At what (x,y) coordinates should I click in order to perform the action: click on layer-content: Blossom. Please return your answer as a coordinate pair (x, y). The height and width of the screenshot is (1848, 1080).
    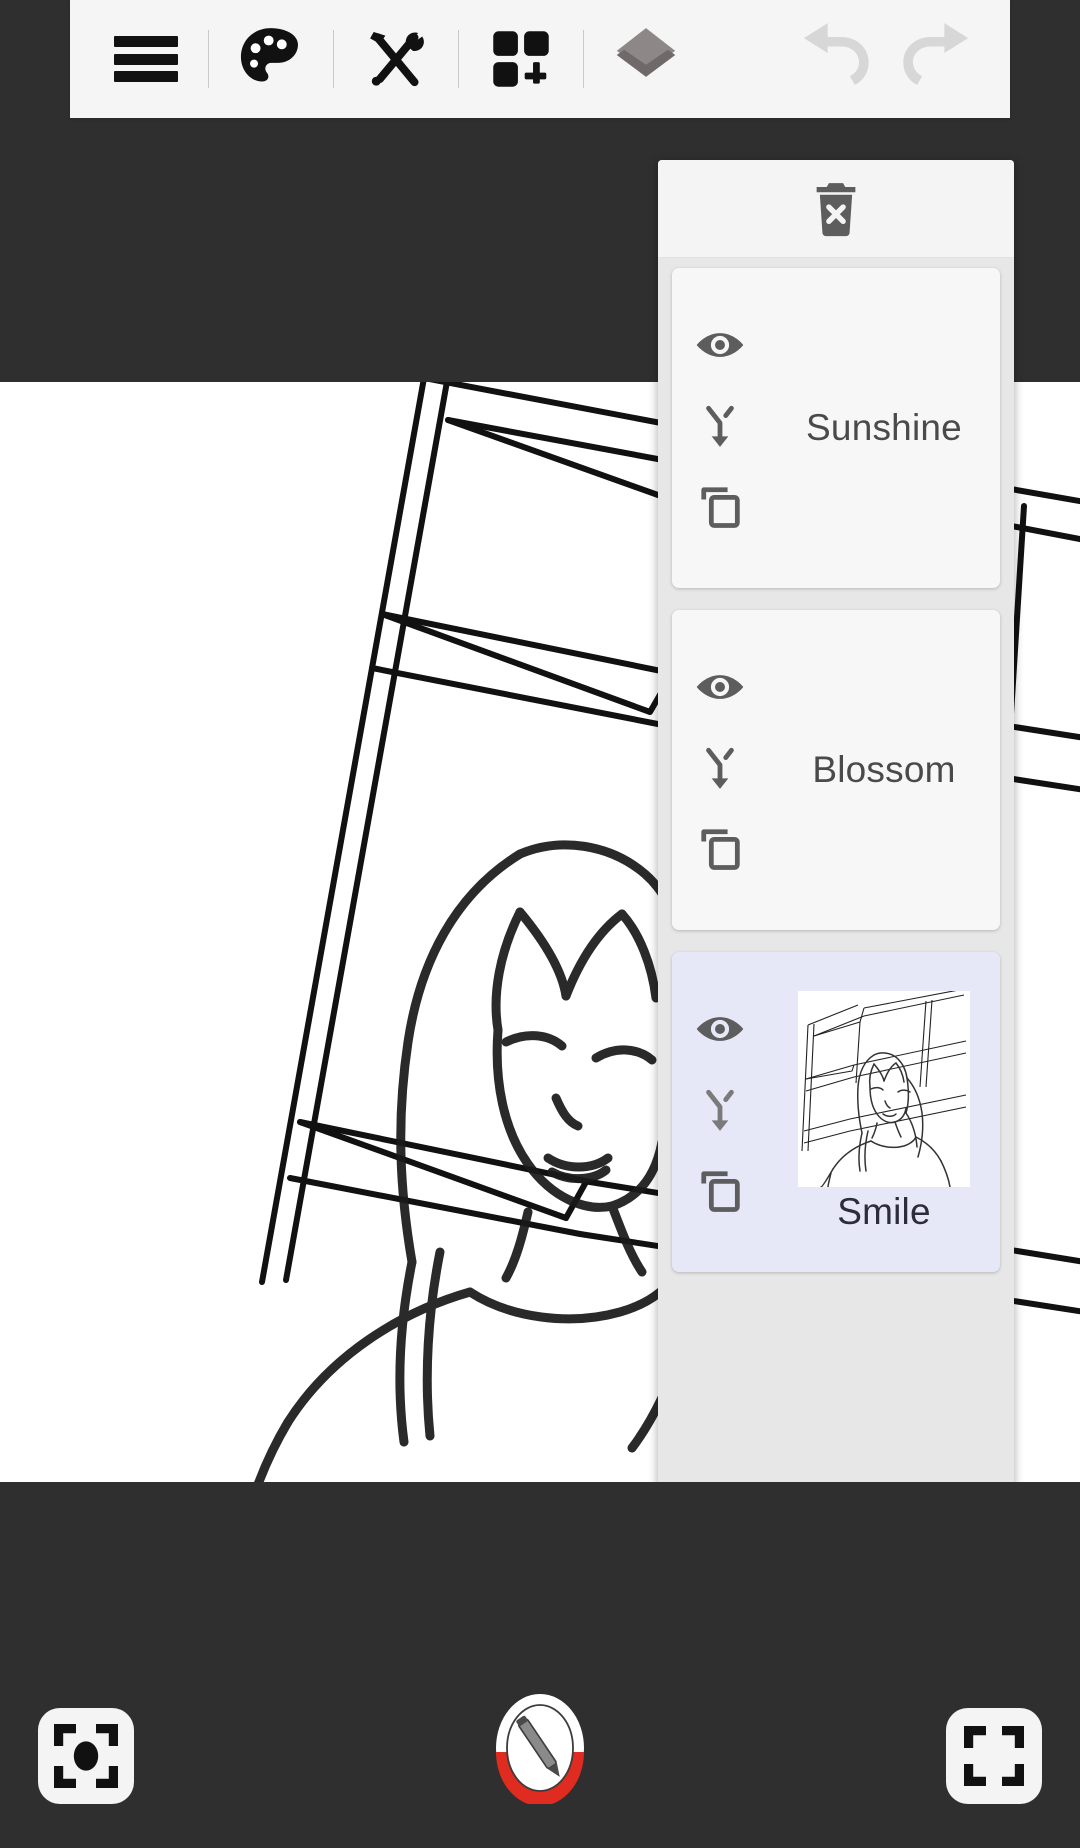
    Looking at the image, I should click on (884, 770).